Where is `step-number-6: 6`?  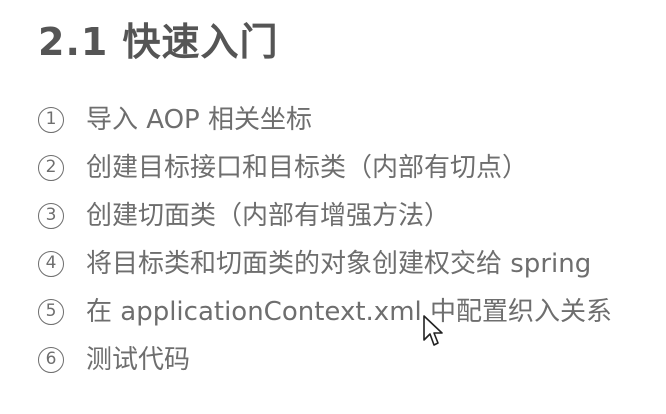 step-number-6: 6 is located at coordinates (51, 360).